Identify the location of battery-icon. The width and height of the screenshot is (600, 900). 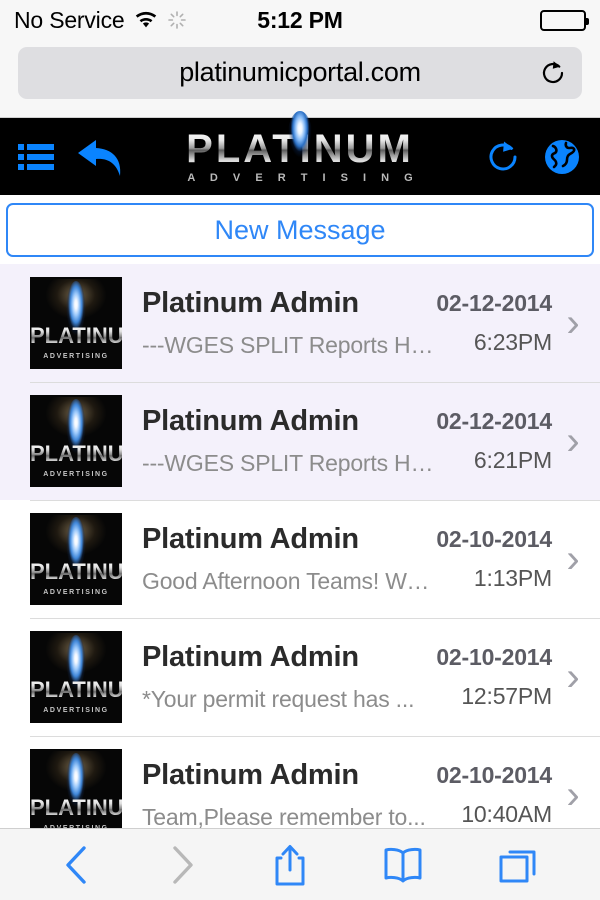
(564, 20).